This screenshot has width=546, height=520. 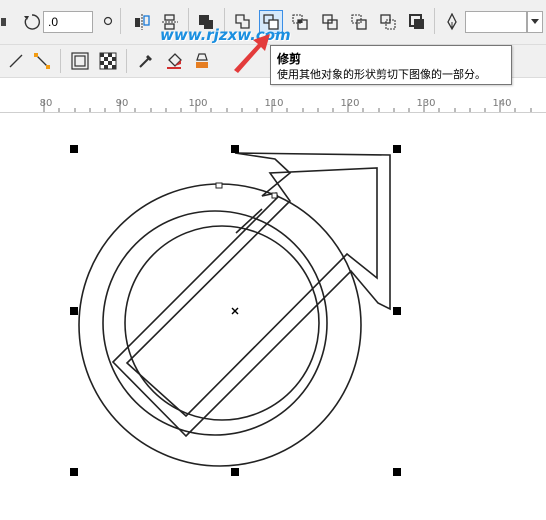 What do you see at coordinates (16, 61) in the screenshot?
I see `line-tool-icon` at bounding box center [16, 61].